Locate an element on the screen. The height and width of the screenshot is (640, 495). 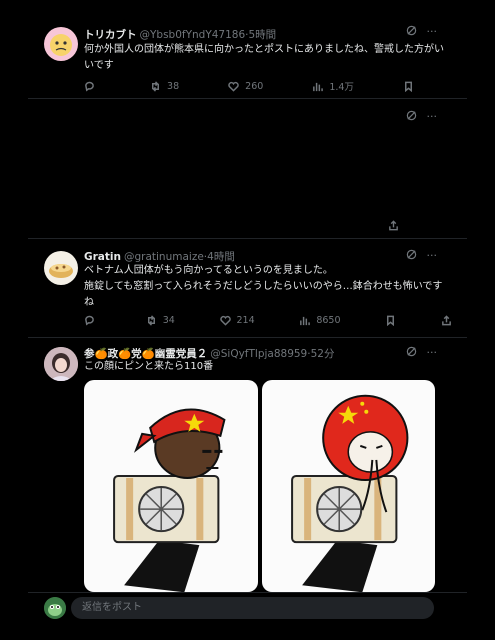
post-text-line: 施錠しても窓割って入られそうだしどうしたらいいのやら…鉢合わせも怖いですね is located at coordinates (263, 294).